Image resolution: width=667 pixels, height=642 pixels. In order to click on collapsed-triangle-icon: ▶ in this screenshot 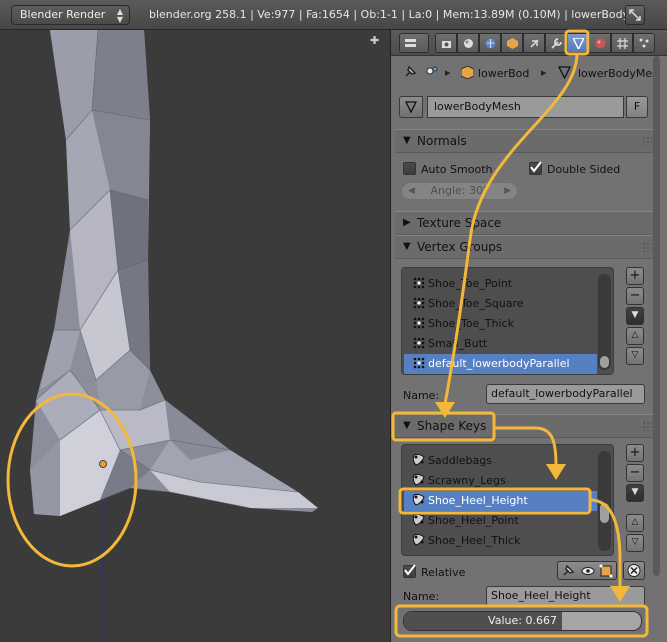, I will do `click(407, 222)`.